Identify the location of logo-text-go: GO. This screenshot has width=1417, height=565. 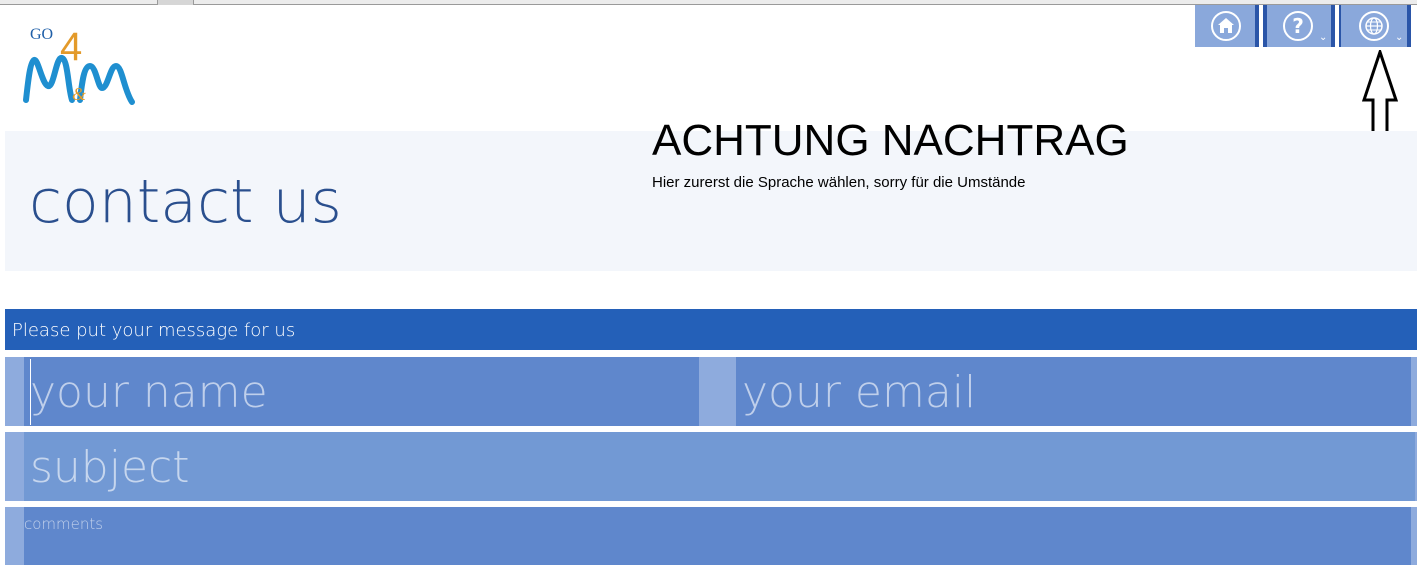
(41, 34).